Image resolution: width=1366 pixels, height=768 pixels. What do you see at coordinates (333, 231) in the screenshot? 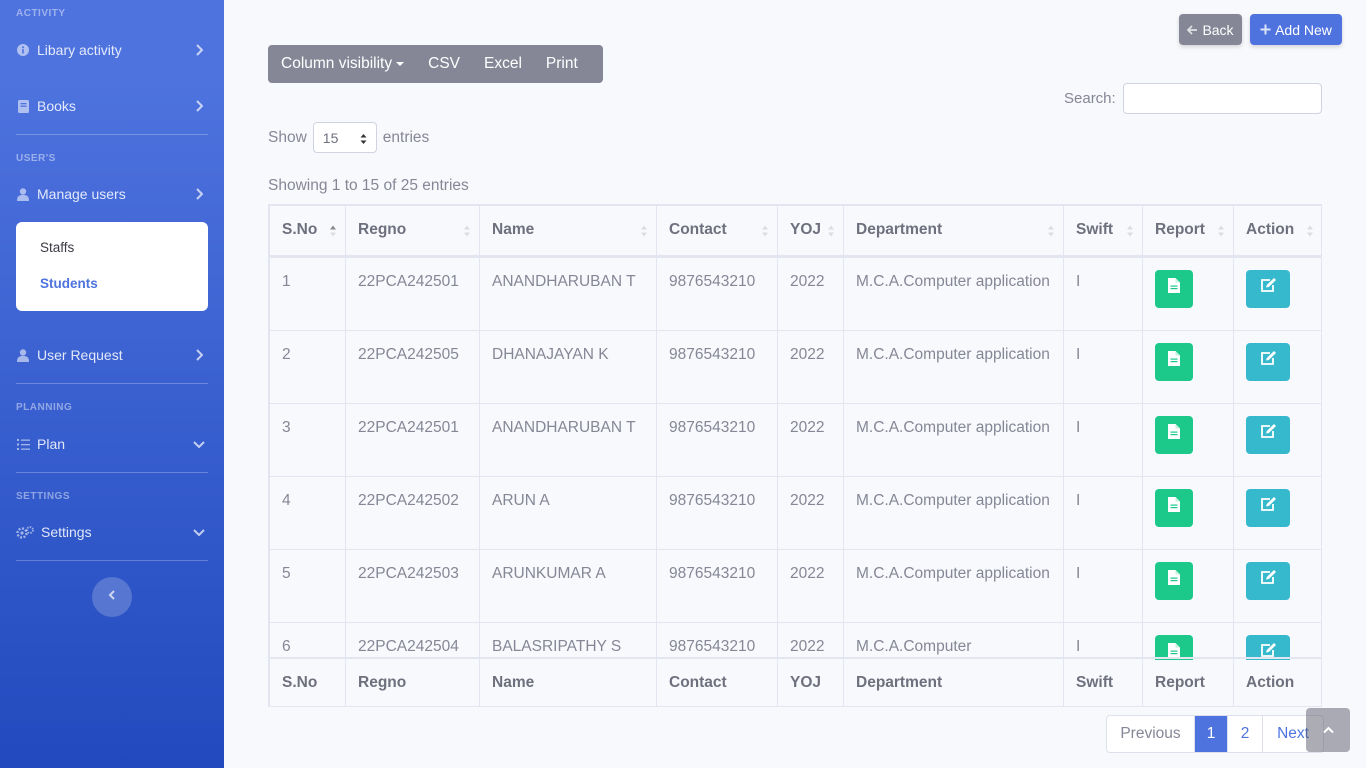
I see `sort-asc-icon` at bounding box center [333, 231].